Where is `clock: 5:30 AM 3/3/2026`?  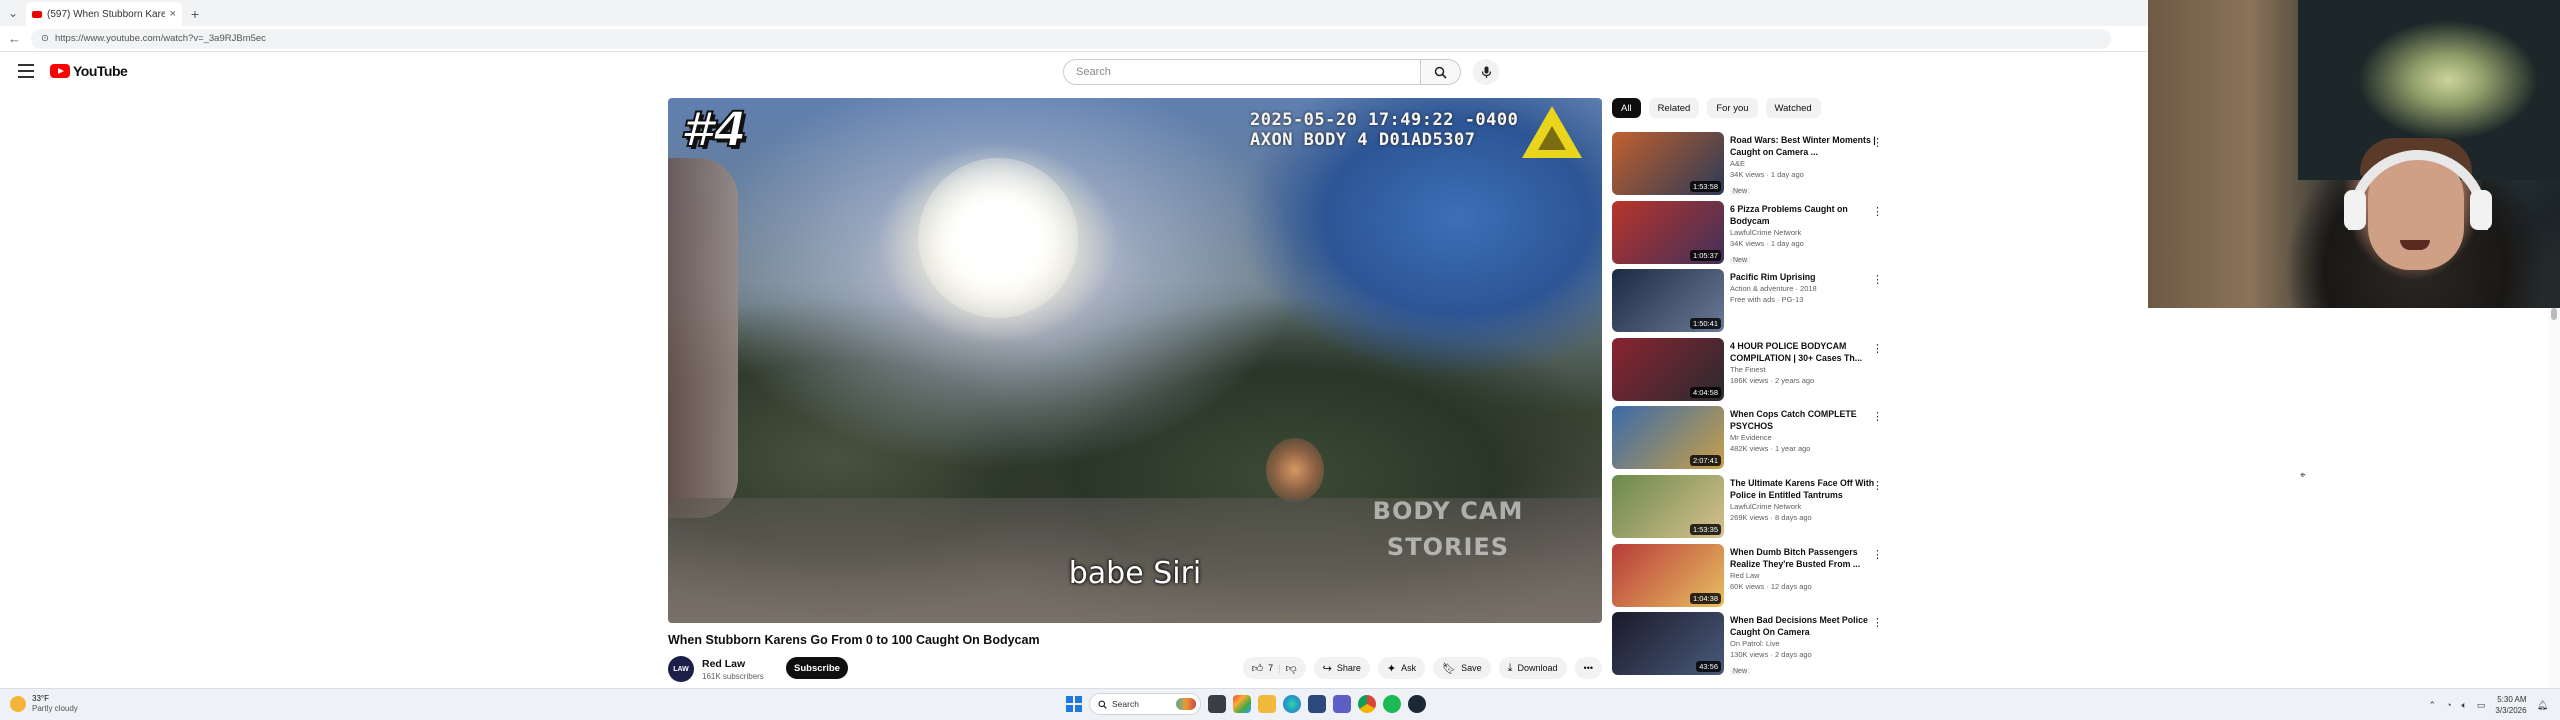 clock: 5:30 AM 3/3/2026 is located at coordinates (2510, 705).